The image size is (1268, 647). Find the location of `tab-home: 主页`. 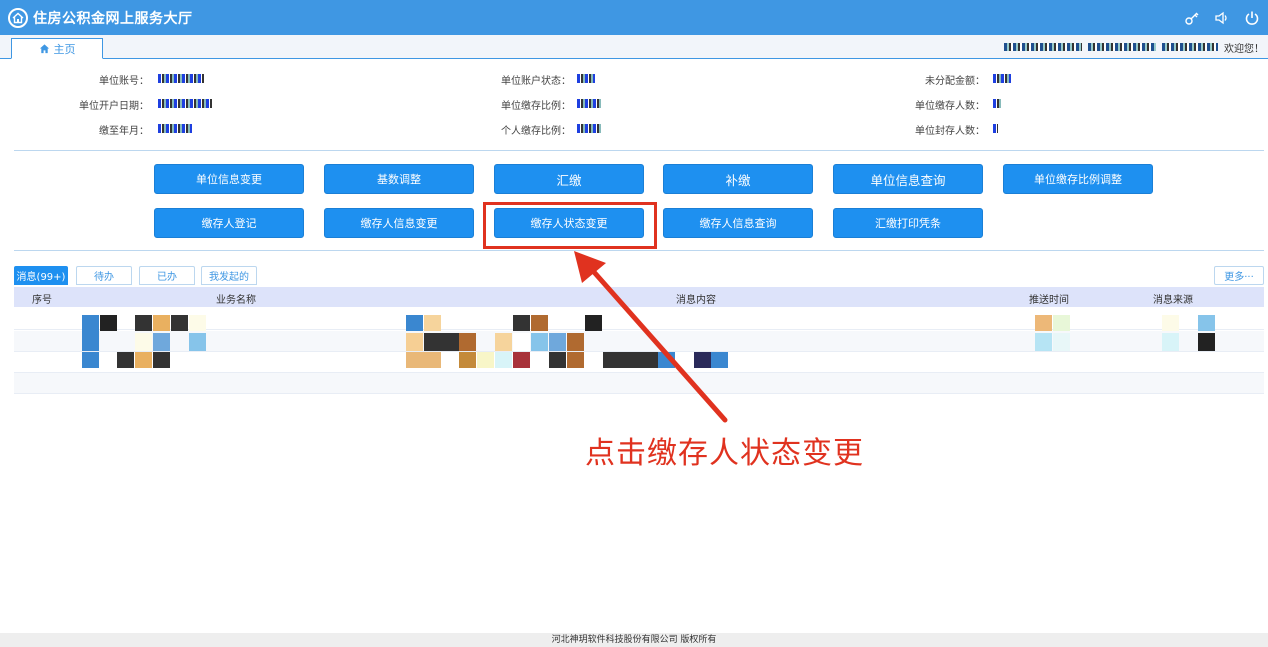

tab-home: 主页 is located at coordinates (57, 48).